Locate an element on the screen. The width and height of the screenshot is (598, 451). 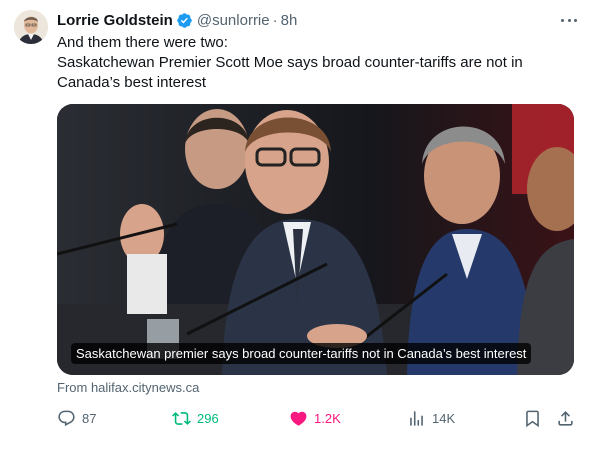
reply-icon is located at coordinates (66, 418).